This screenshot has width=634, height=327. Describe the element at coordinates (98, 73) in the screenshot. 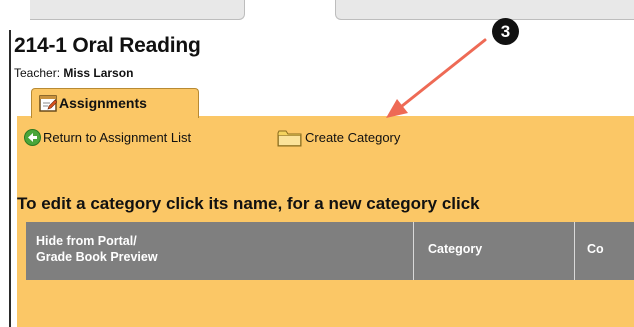

I see `teacher-name: Miss Larson` at that location.